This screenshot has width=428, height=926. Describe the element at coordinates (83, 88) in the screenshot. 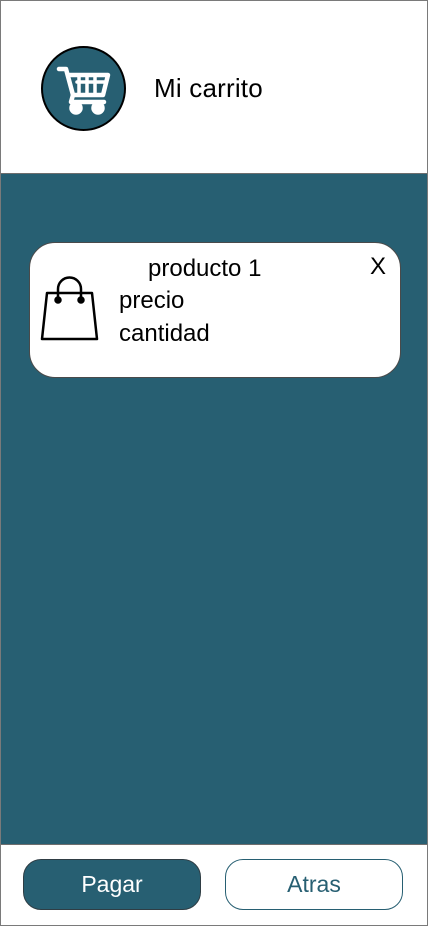

I see `shopping-cart-icon` at that location.